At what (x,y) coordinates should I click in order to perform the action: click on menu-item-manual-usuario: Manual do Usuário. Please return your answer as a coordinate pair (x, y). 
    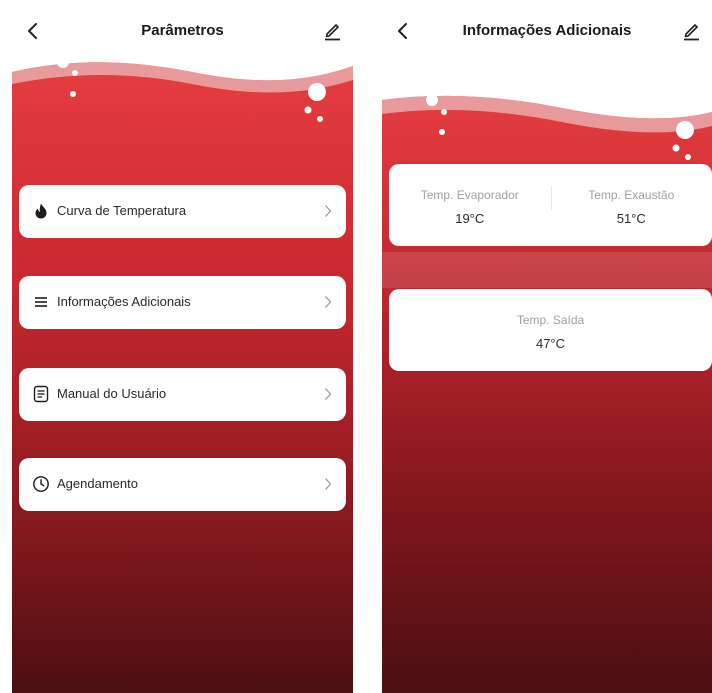
    Looking at the image, I should click on (182, 394).